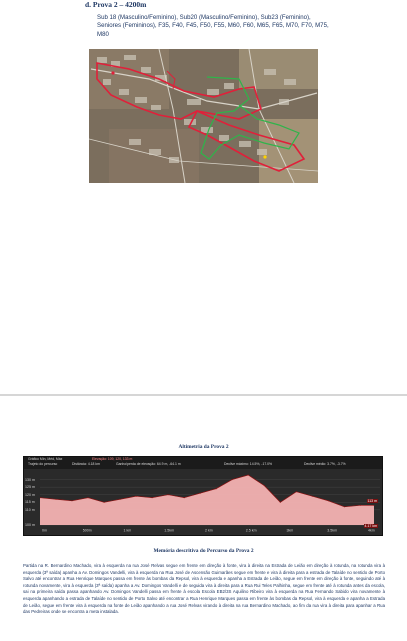 The image size is (407, 641). I want to click on x-tick-label: 2.5 km, so click(251, 531).